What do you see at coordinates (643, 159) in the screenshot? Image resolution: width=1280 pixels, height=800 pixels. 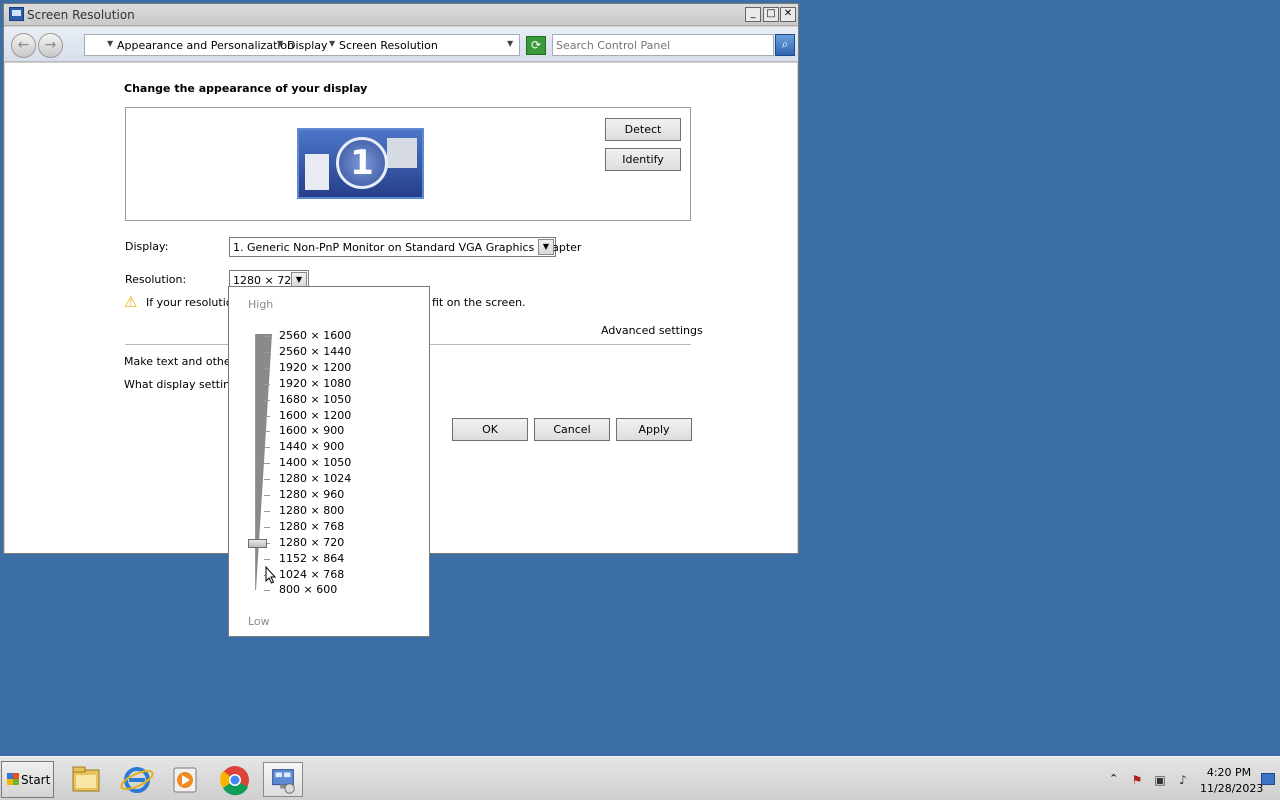 I see `identify-button: Identify` at bounding box center [643, 159].